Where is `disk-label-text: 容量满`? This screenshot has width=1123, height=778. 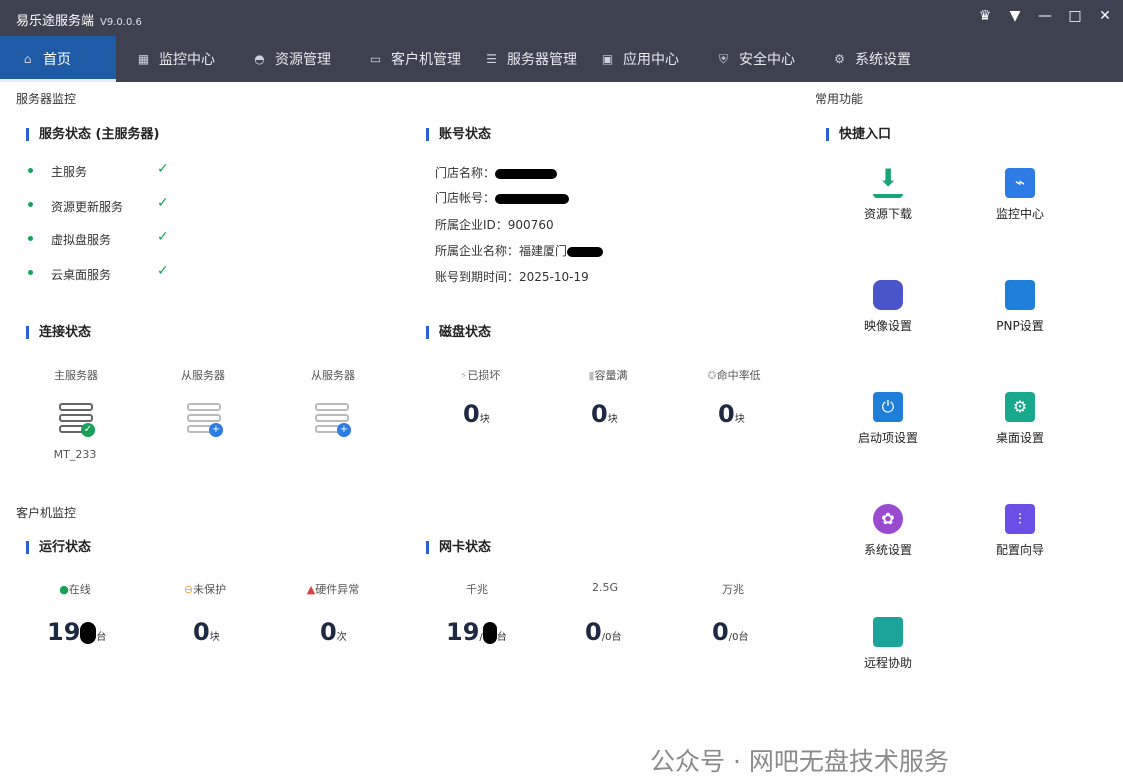
disk-label-text: 容量满 is located at coordinates (611, 375).